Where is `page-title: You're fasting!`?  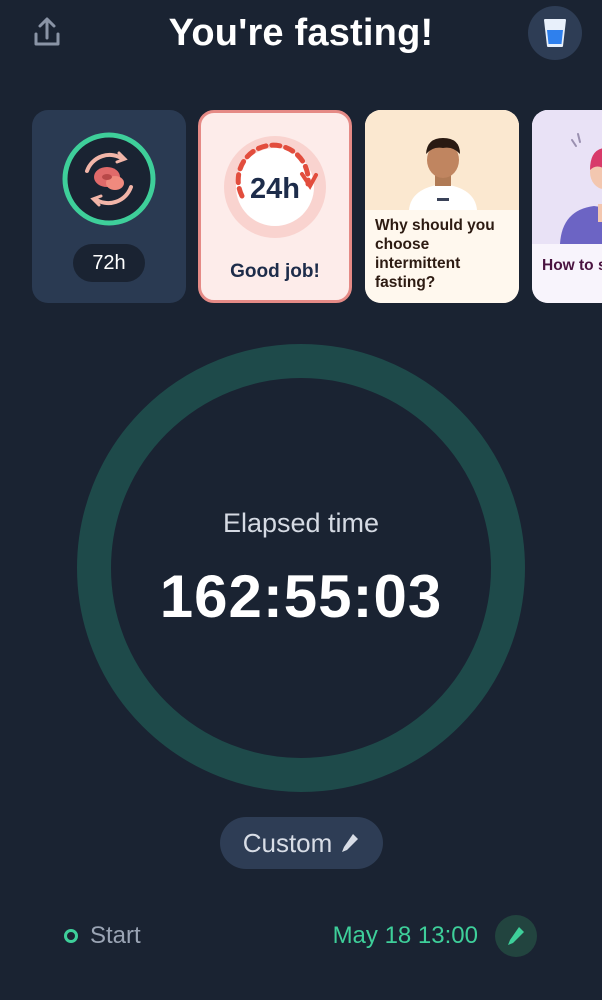 page-title: You're fasting! is located at coordinates (301, 33).